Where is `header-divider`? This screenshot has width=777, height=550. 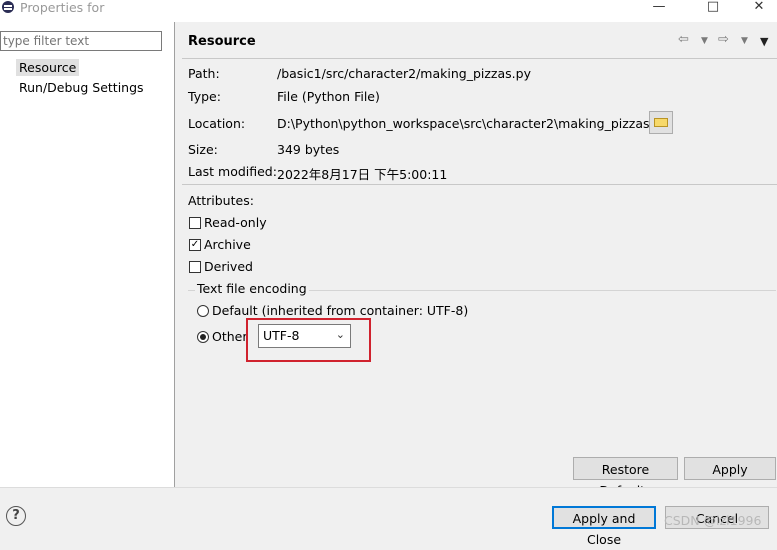
header-divider is located at coordinates (479, 58).